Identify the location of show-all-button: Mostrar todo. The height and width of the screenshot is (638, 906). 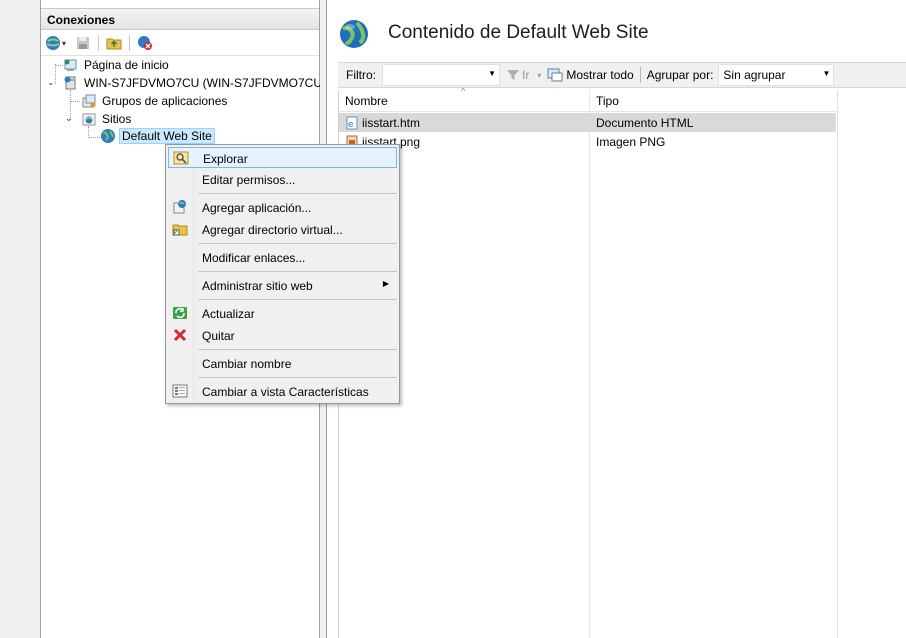
(590, 75).